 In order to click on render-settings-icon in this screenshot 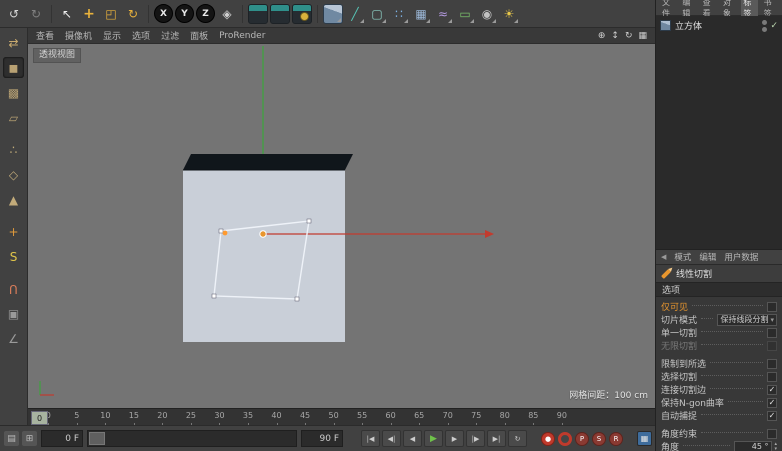, I will do `click(302, 13)`.